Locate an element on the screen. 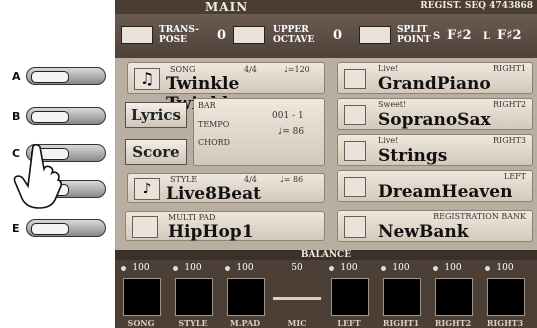  channel-name: LEFT is located at coordinates (349, 323).